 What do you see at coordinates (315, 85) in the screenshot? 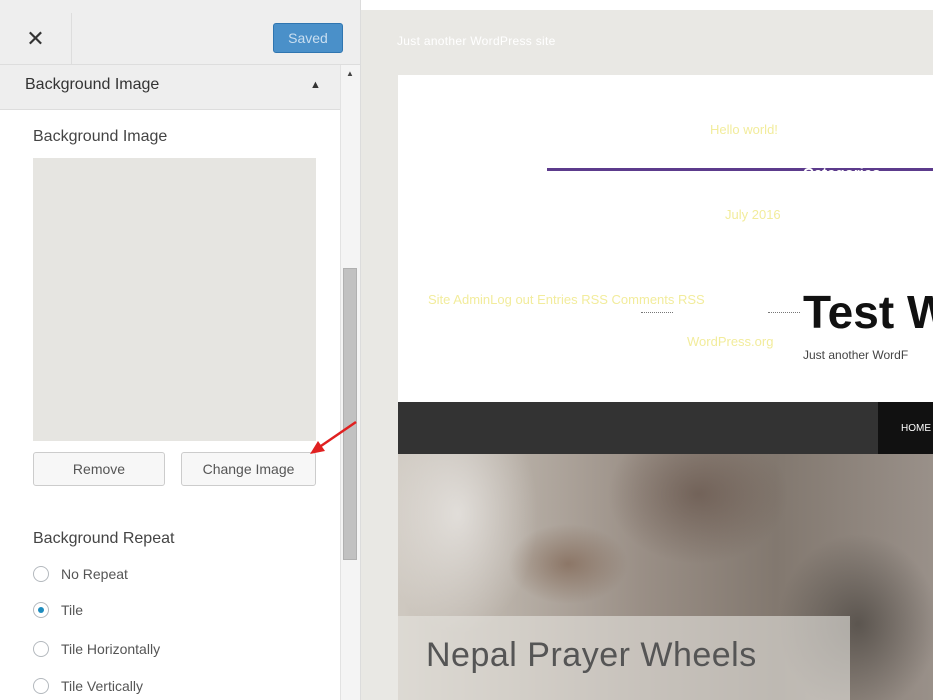
I see `collapse-arrow-icon: ▲` at bounding box center [315, 85].